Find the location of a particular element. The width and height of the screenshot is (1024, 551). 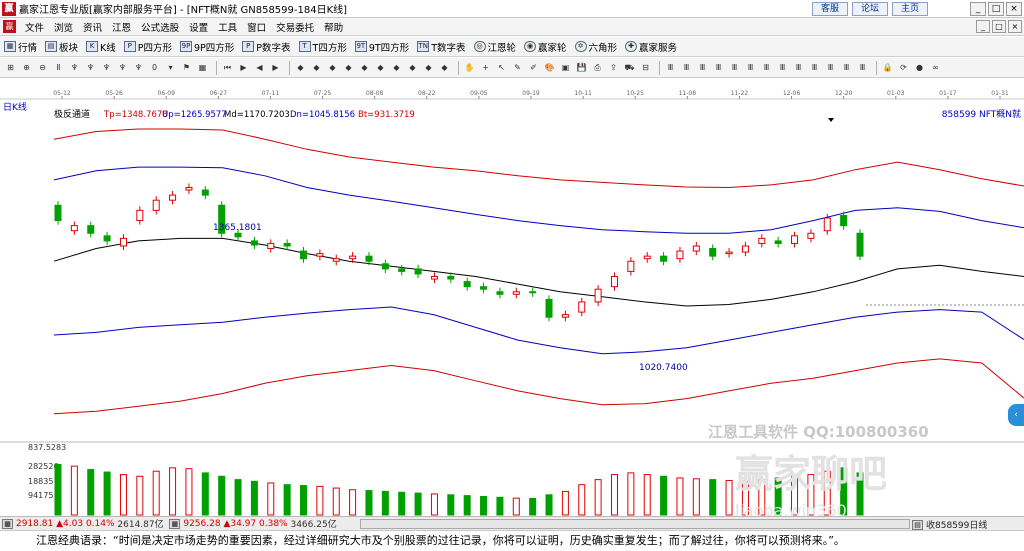

menu-help: 帮助 is located at coordinates (333, 27).